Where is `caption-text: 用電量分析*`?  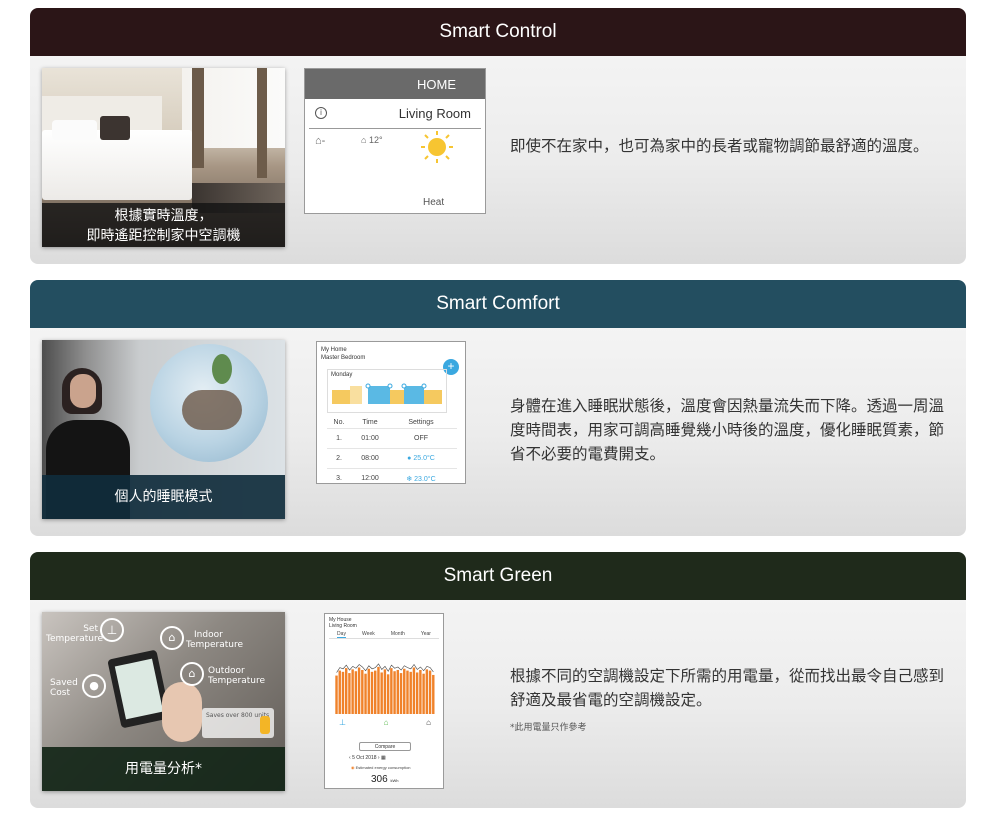
caption-text: 用電量分析* is located at coordinates (163, 769).